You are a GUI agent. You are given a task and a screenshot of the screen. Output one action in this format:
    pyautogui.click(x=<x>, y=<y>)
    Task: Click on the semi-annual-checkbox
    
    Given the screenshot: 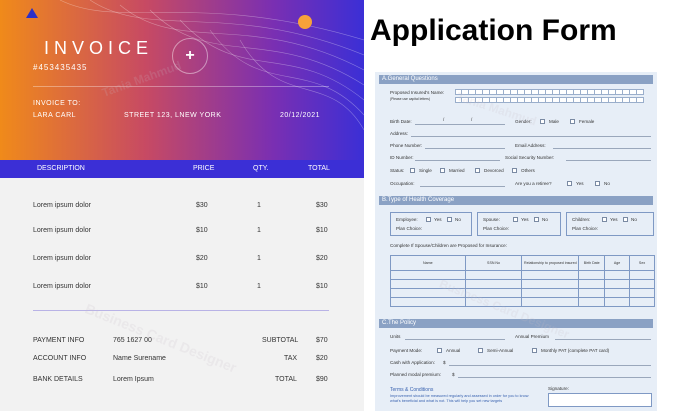 What is the action you would take?
    pyautogui.click(x=480, y=350)
    